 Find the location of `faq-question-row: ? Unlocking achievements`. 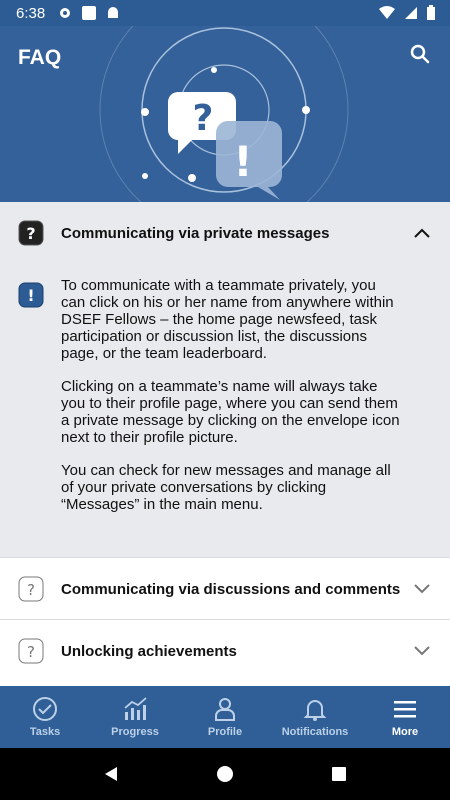

faq-question-row: ? Unlocking achievements is located at coordinates (225, 651).